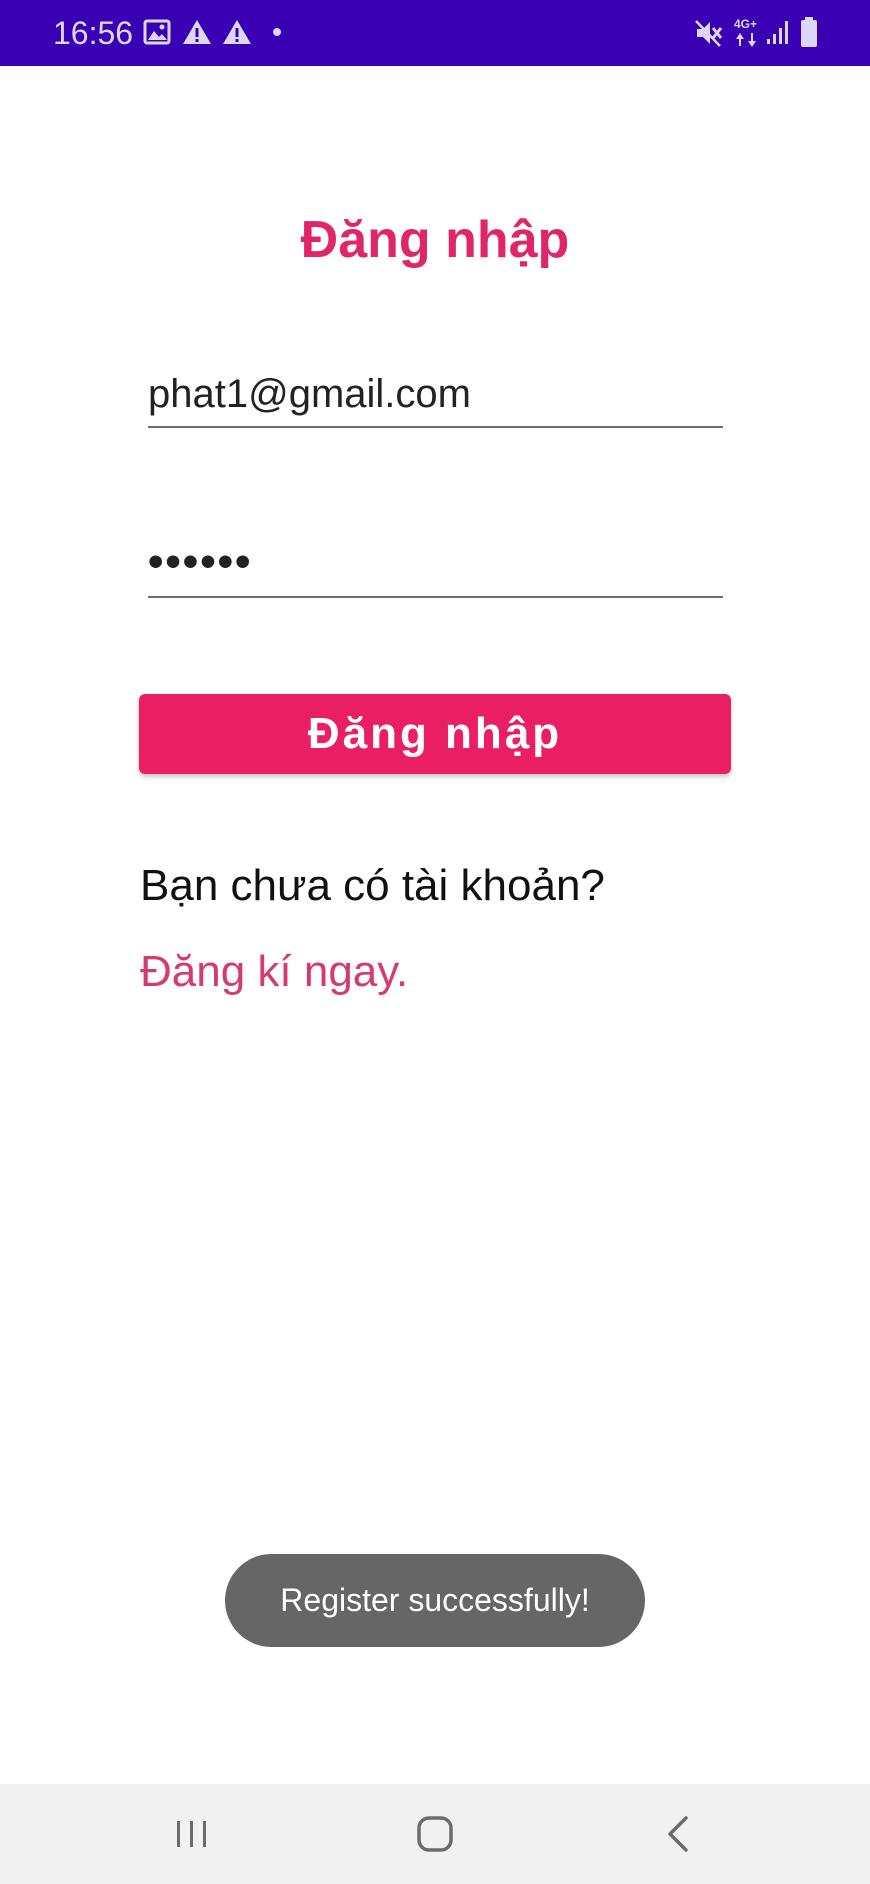  What do you see at coordinates (709, 33) in the screenshot?
I see `mute-icon` at bounding box center [709, 33].